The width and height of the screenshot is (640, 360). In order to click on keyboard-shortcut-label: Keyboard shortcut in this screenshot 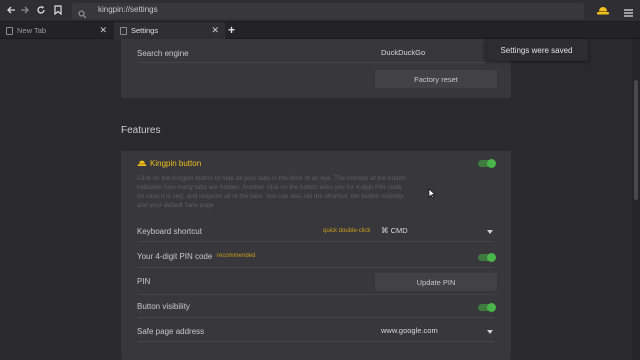, I will do `click(169, 231)`.